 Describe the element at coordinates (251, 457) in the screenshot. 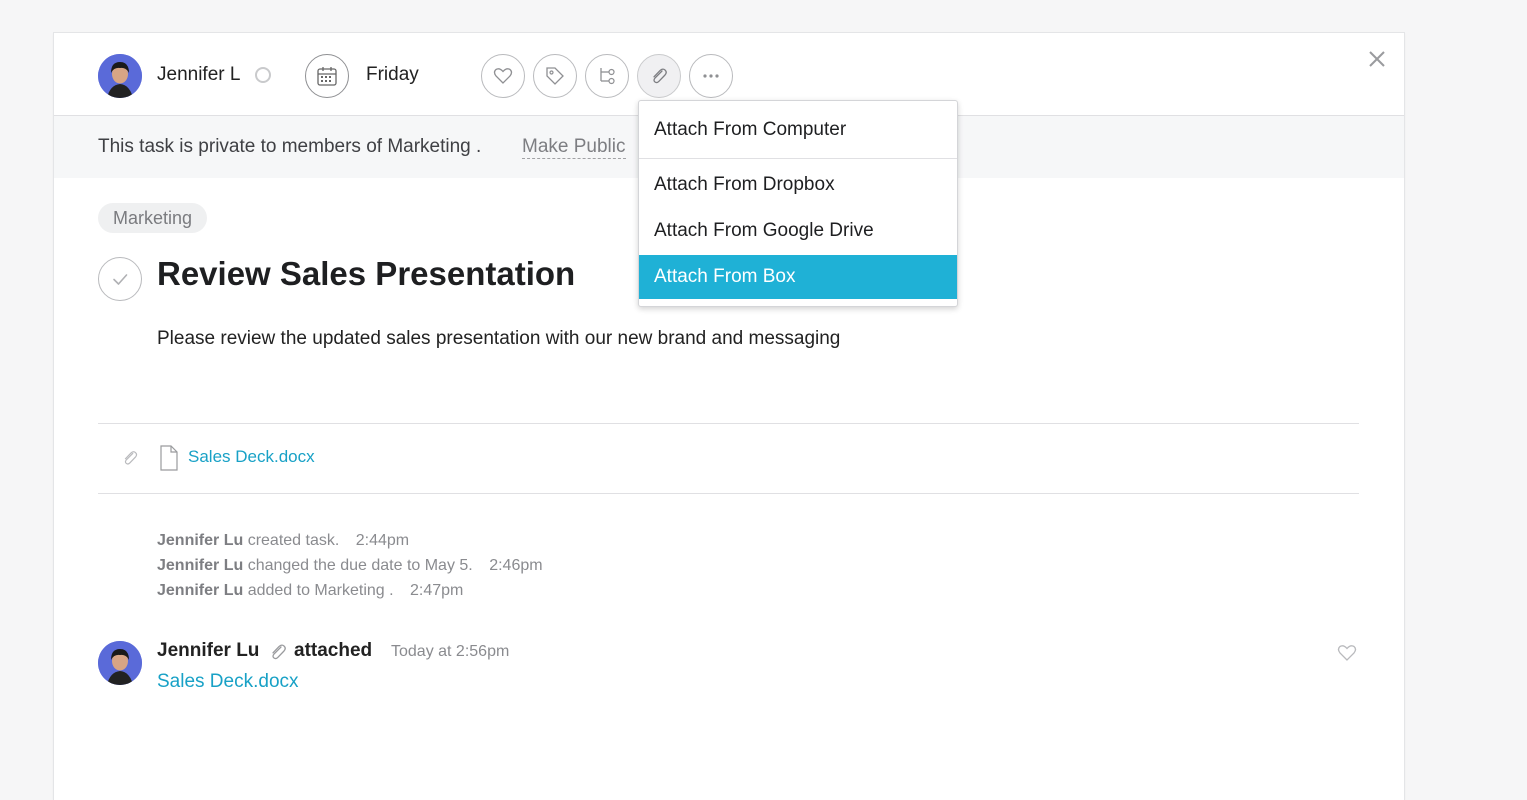

I see `attachment-link: Sales Deck.docx` at that location.